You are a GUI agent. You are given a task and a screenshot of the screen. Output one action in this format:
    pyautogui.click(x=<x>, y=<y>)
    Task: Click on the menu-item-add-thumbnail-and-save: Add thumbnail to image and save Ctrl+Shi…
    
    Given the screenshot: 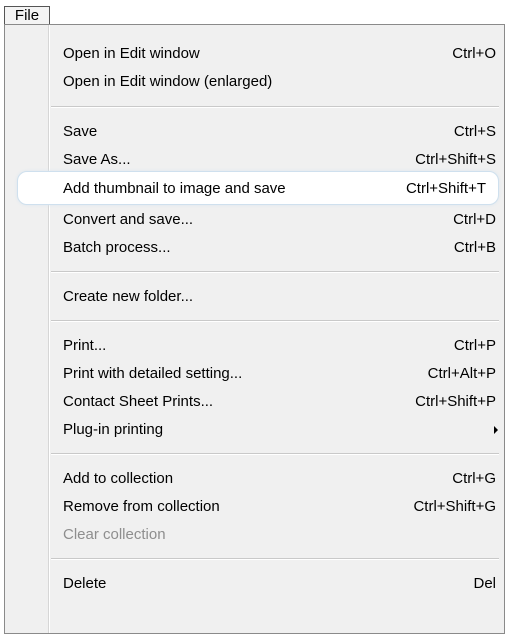 What is the action you would take?
    pyautogui.click(x=258, y=188)
    